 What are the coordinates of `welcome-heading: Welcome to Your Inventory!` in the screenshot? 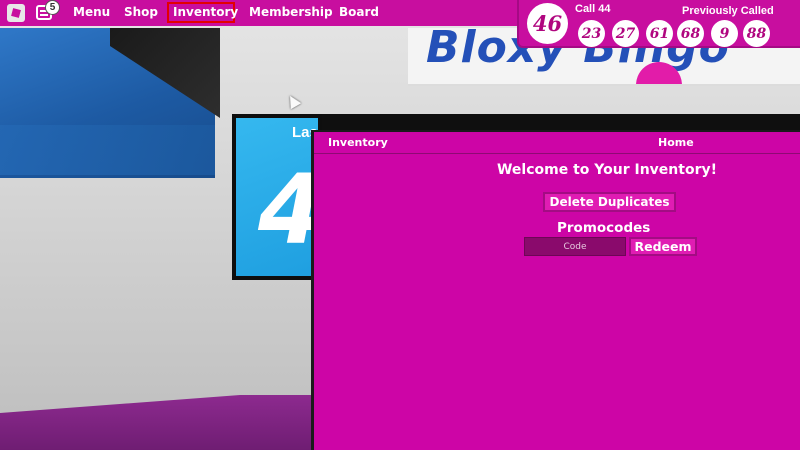 It's located at (606, 170).